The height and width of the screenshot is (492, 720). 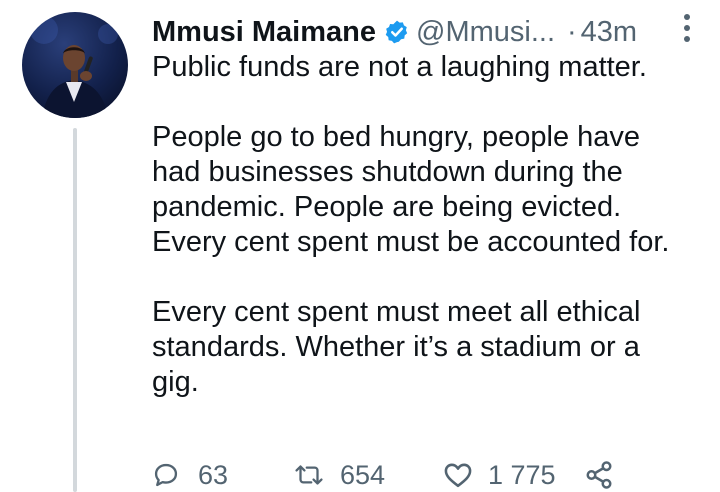 I want to click on author-name: Mmusi Maimane, so click(x=264, y=32).